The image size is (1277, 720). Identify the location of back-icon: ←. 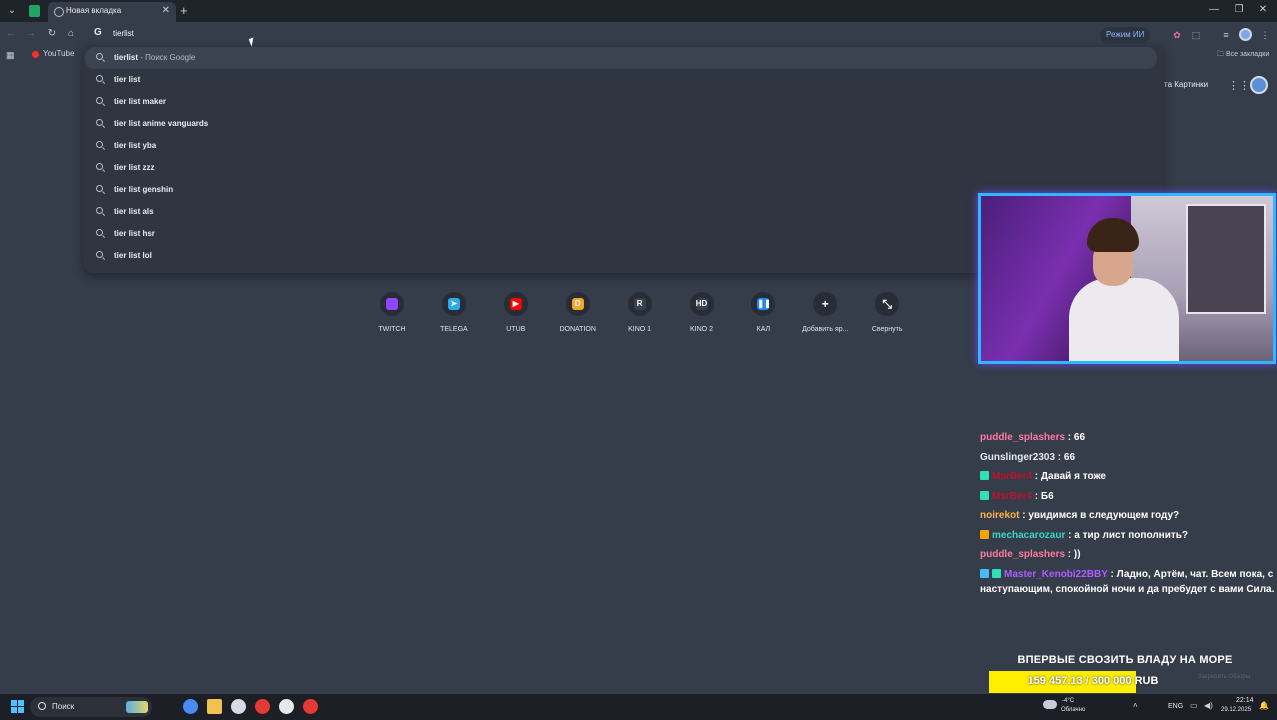
(11, 34).